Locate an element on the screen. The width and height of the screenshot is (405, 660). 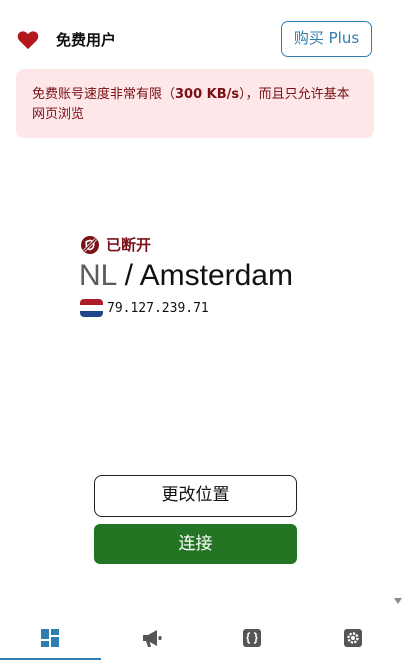
gear-icon is located at coordinates (353, 638).